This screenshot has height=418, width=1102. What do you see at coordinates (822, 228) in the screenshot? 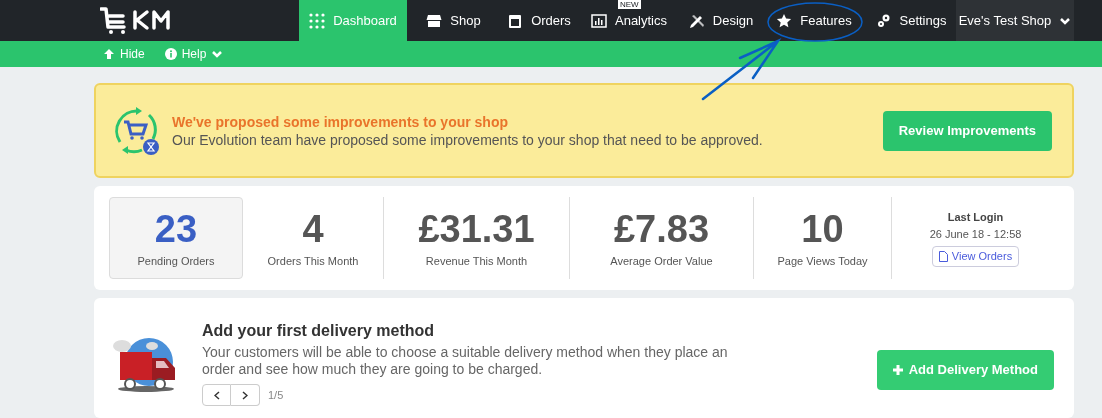
I see `stat-value: 10` at bounding box center [822, 228].